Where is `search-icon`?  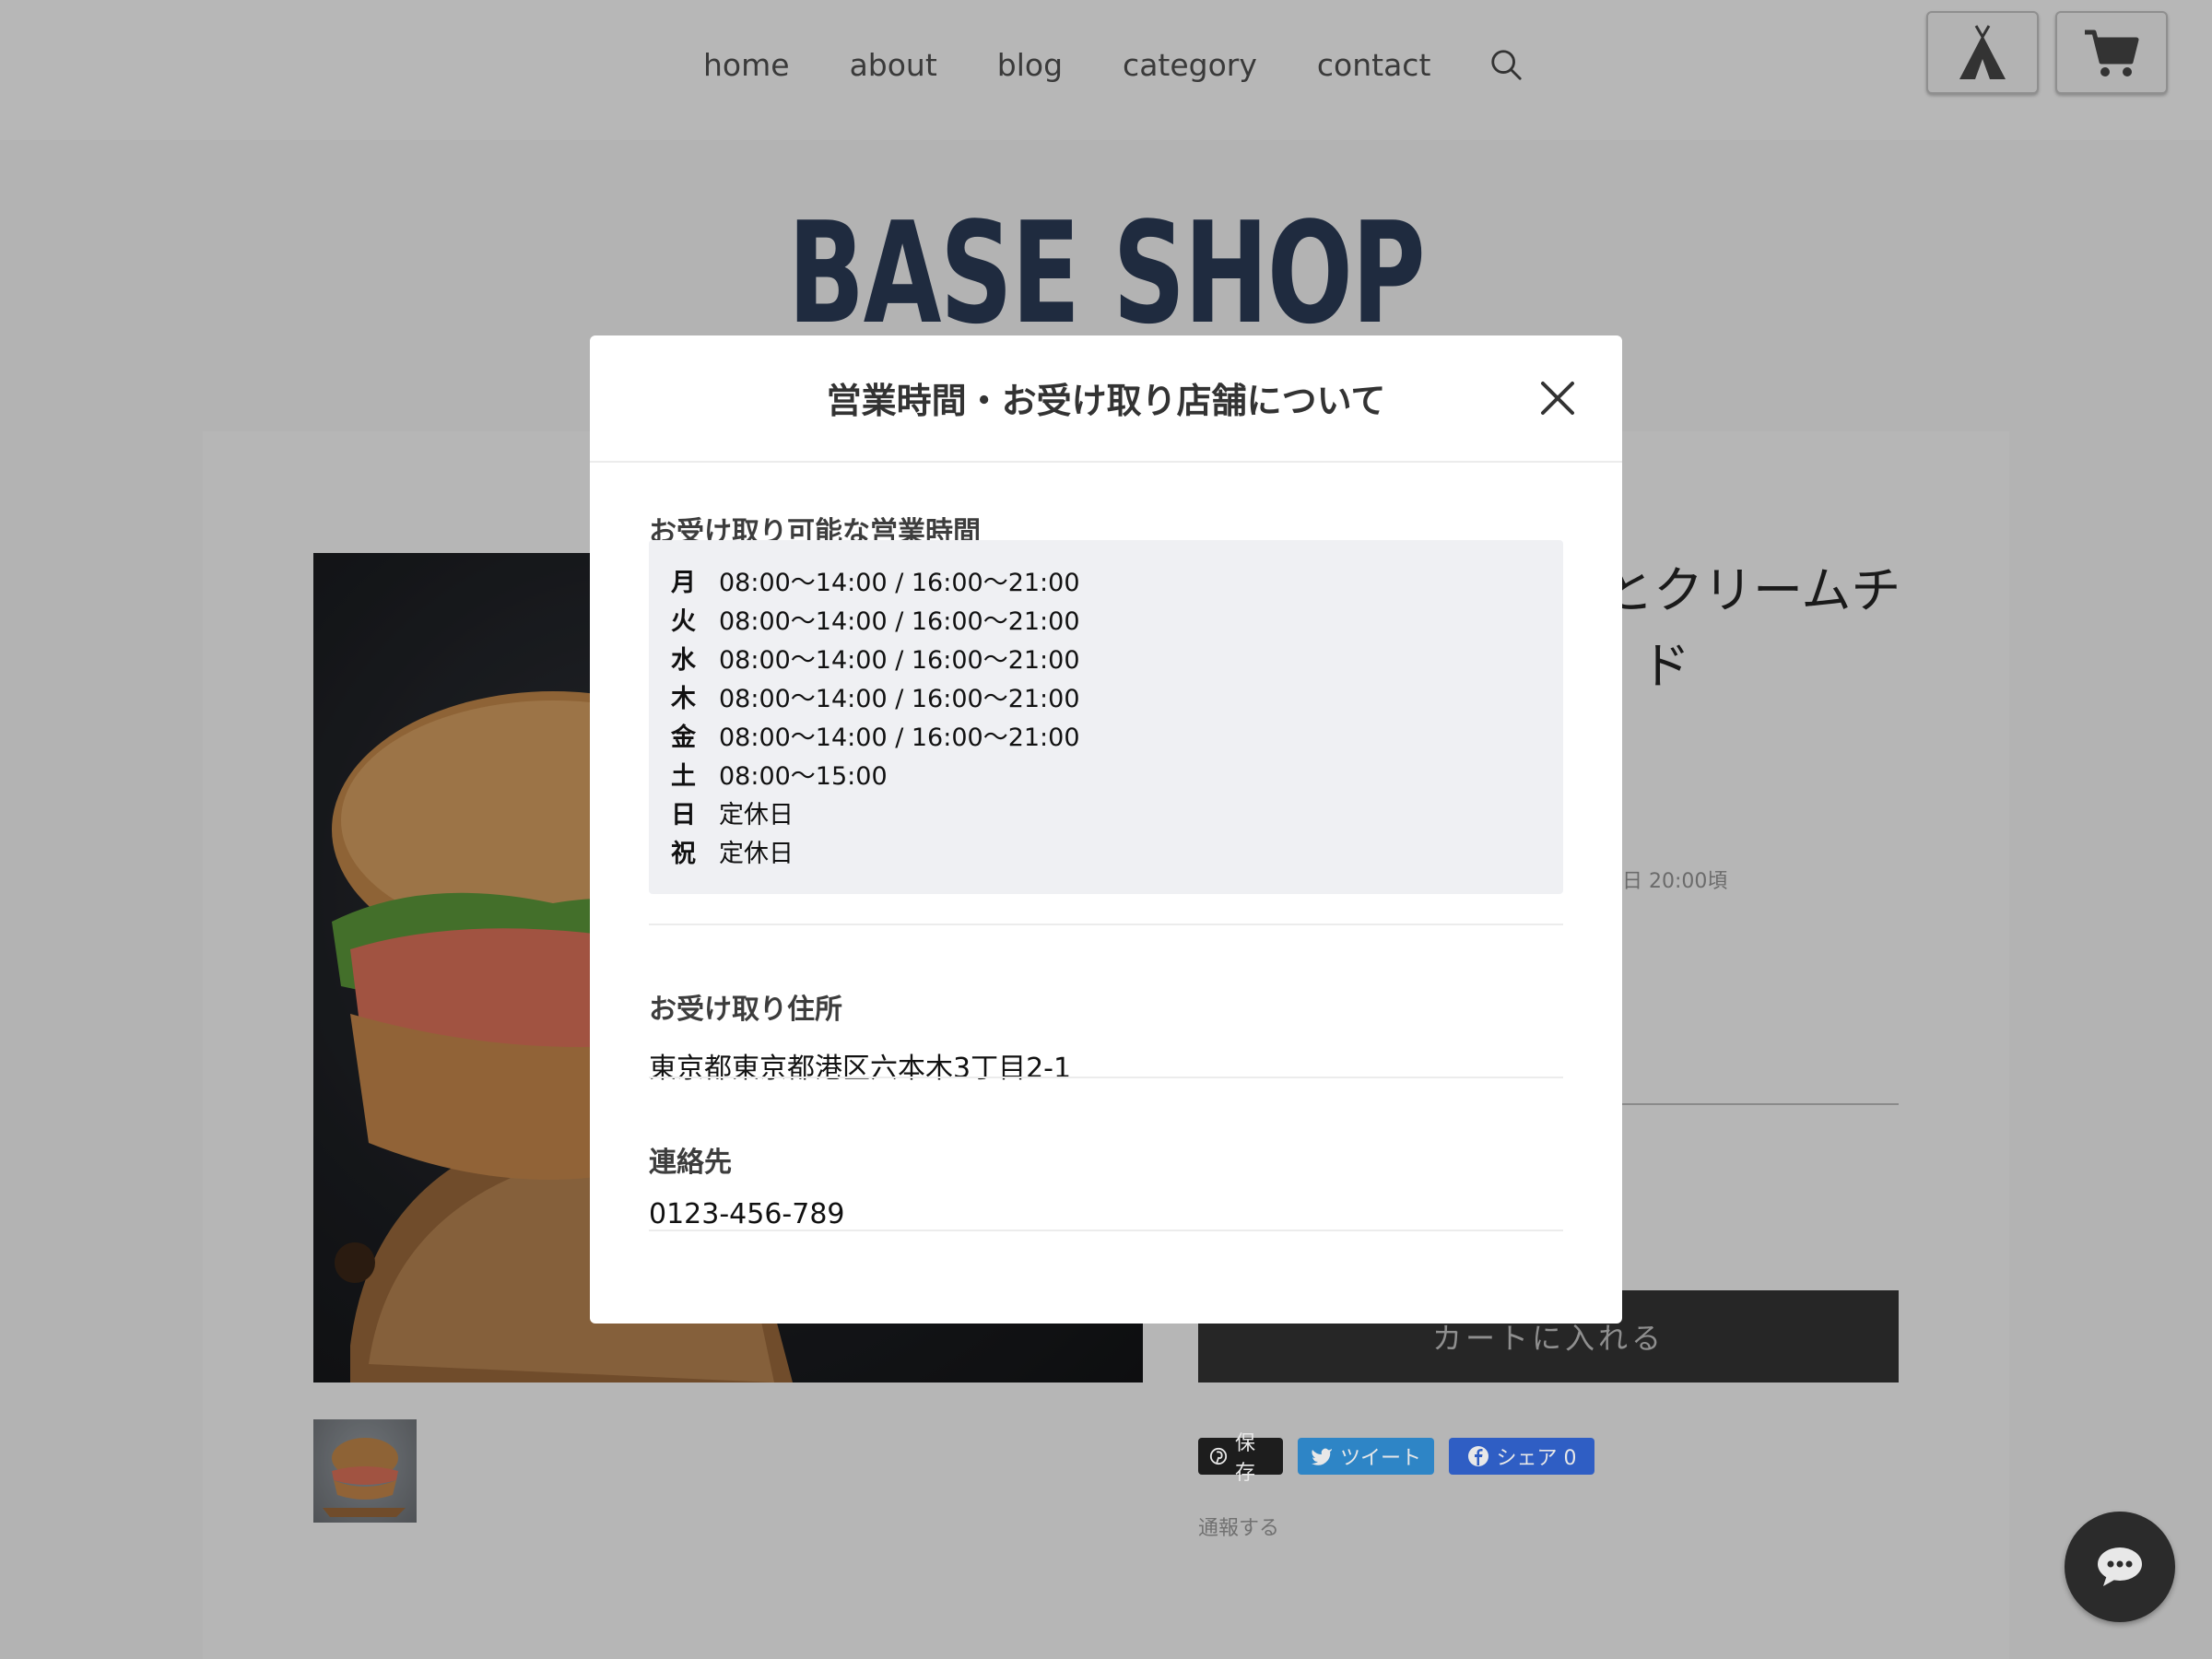
search-icon is located at coordinates (1506, 64).